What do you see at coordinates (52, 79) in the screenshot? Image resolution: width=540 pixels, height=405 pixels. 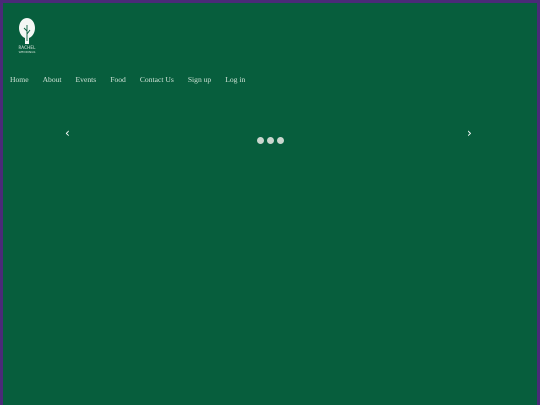 I see `nav-item-about: About` at bounding box center [52, 79].